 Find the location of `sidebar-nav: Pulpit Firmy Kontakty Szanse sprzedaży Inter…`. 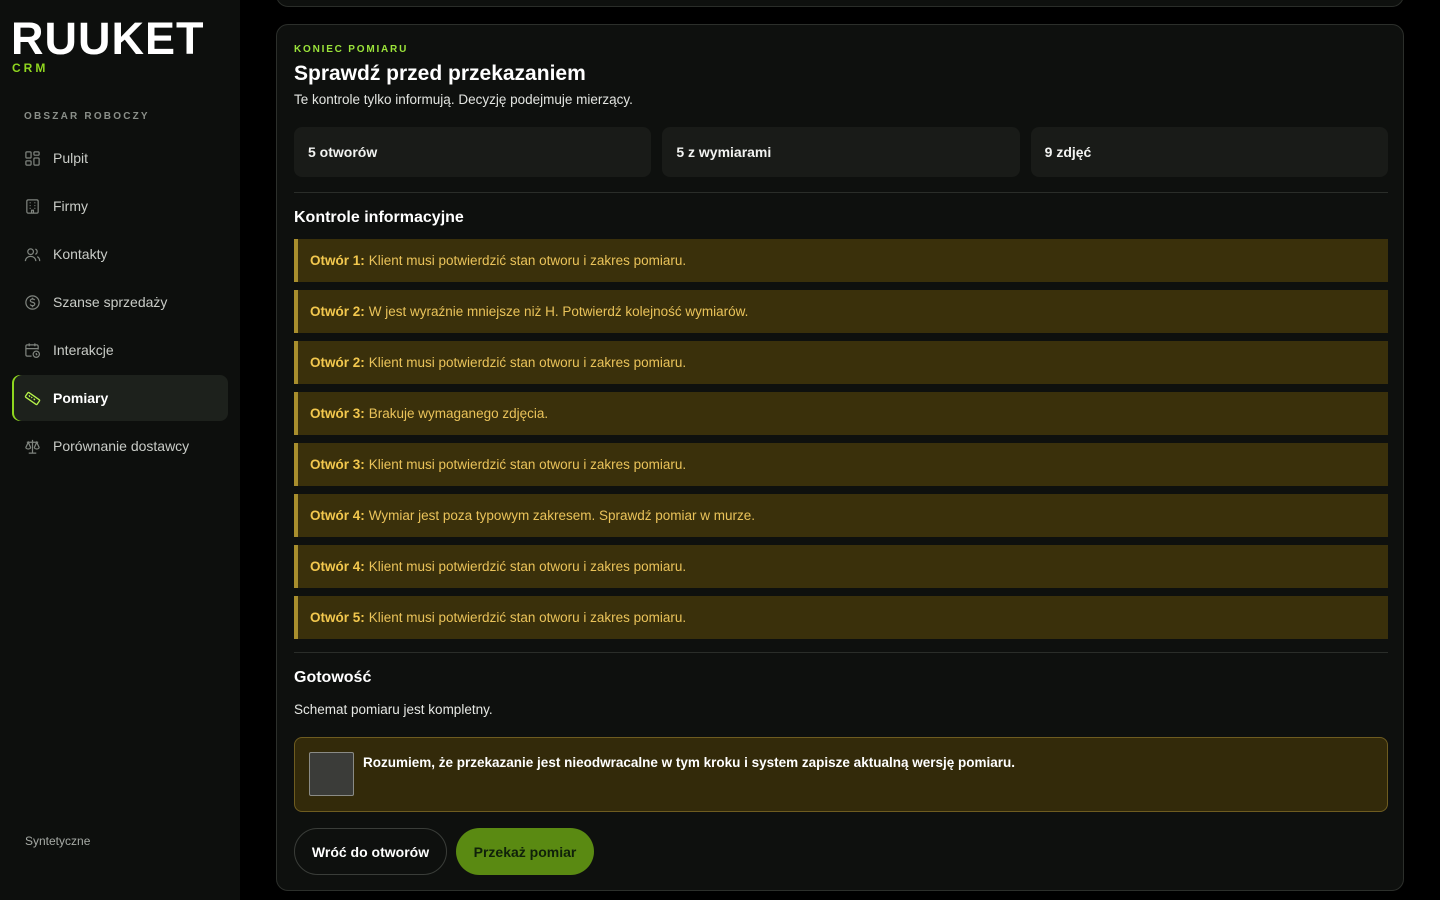

sidebar-nav: Pulpit Firmy Kontakty Szanse sprzedaży Inter… is located at coordinates (120, 303).